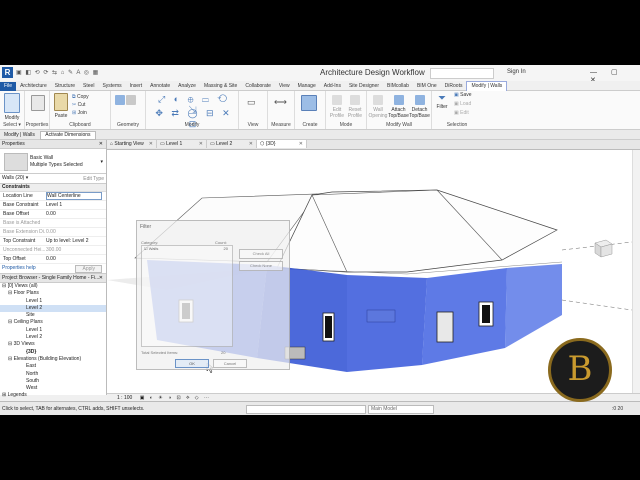 The height and width of the screenshot is (480, 640). I want to click on tab-site-designer: Site Designer, so click(364, 86).